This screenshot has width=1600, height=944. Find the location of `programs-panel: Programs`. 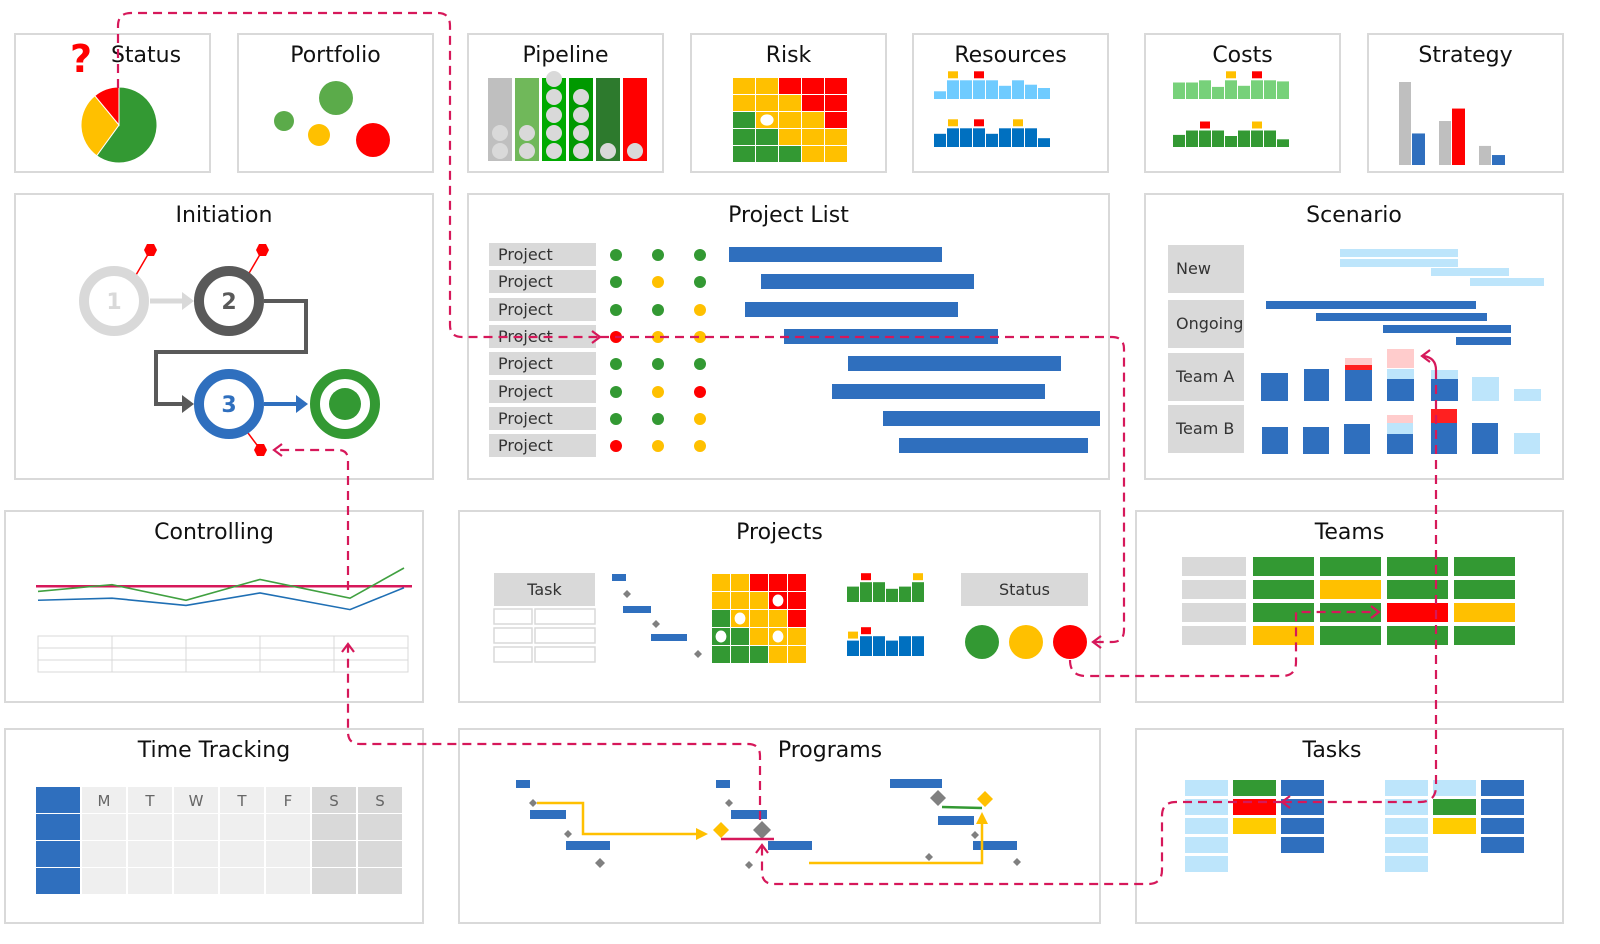

programs-panel: Programs is located at coordinates (784, 821).